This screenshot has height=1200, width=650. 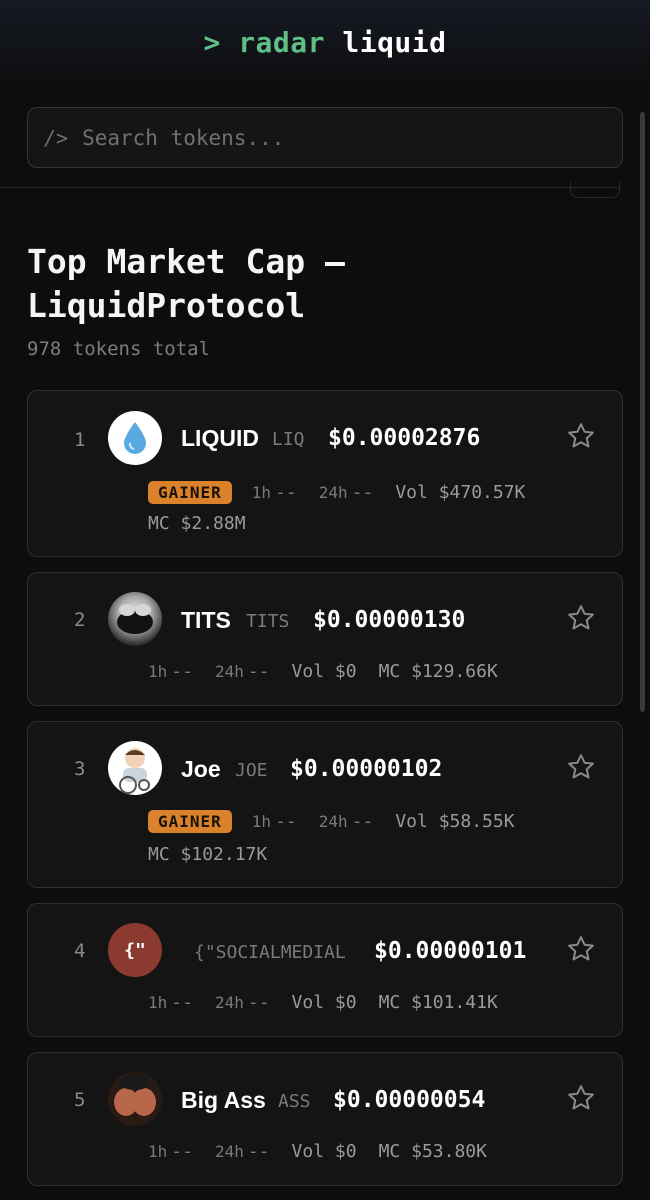 I want to click on token-rank: 2, so click(x=80, y=620).